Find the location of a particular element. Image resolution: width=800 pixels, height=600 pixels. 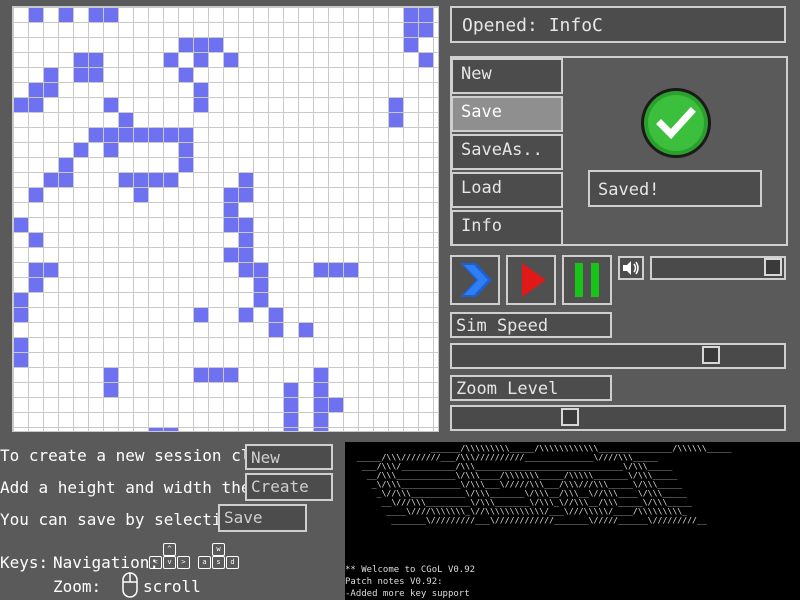

volume-slider-knob is located at coordinates (773, 267).